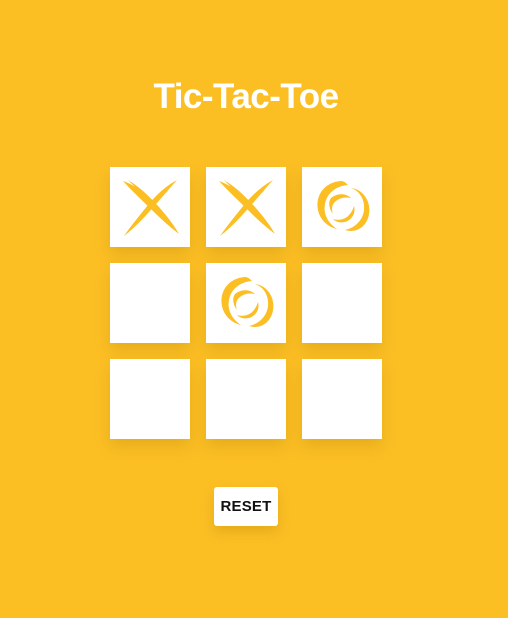 The image size is (508, 618). What do you see at coordinates (246, 96) in the screenshot?
I see `page-title: Tic-Tac-Toe` at bounding box center [246, 96].